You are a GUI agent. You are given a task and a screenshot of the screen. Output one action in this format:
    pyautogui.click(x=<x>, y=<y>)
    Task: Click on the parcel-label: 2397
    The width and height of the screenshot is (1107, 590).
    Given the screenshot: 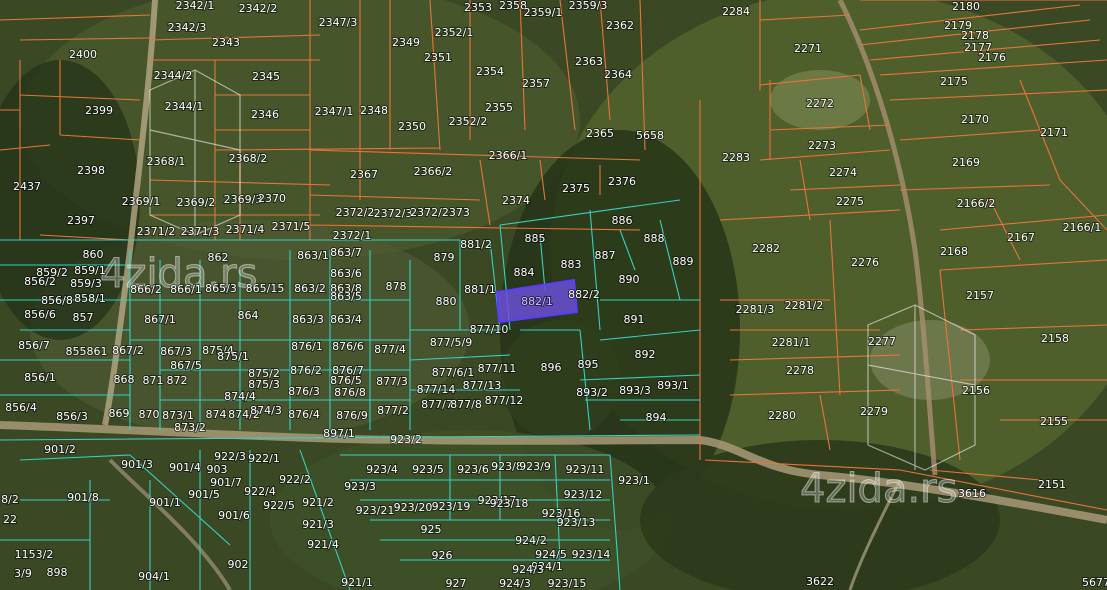 What is the action you would take?
    pyautogui.click(x=81, y=220)
    